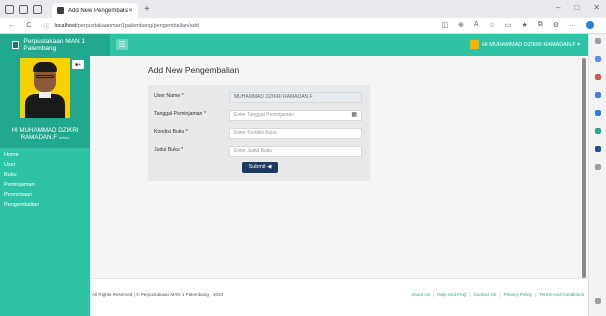 The image size is (606, 316). Describe the element at coordinates (584, 168) in the screenshot. I see `page-scrollbar` at that location.